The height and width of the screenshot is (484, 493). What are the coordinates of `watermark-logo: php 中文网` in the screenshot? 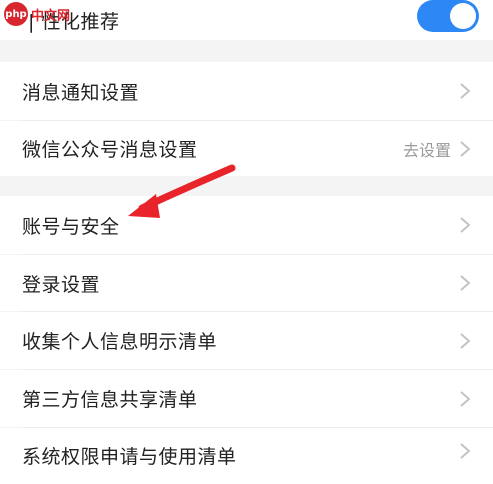 It's located at (37, 14).